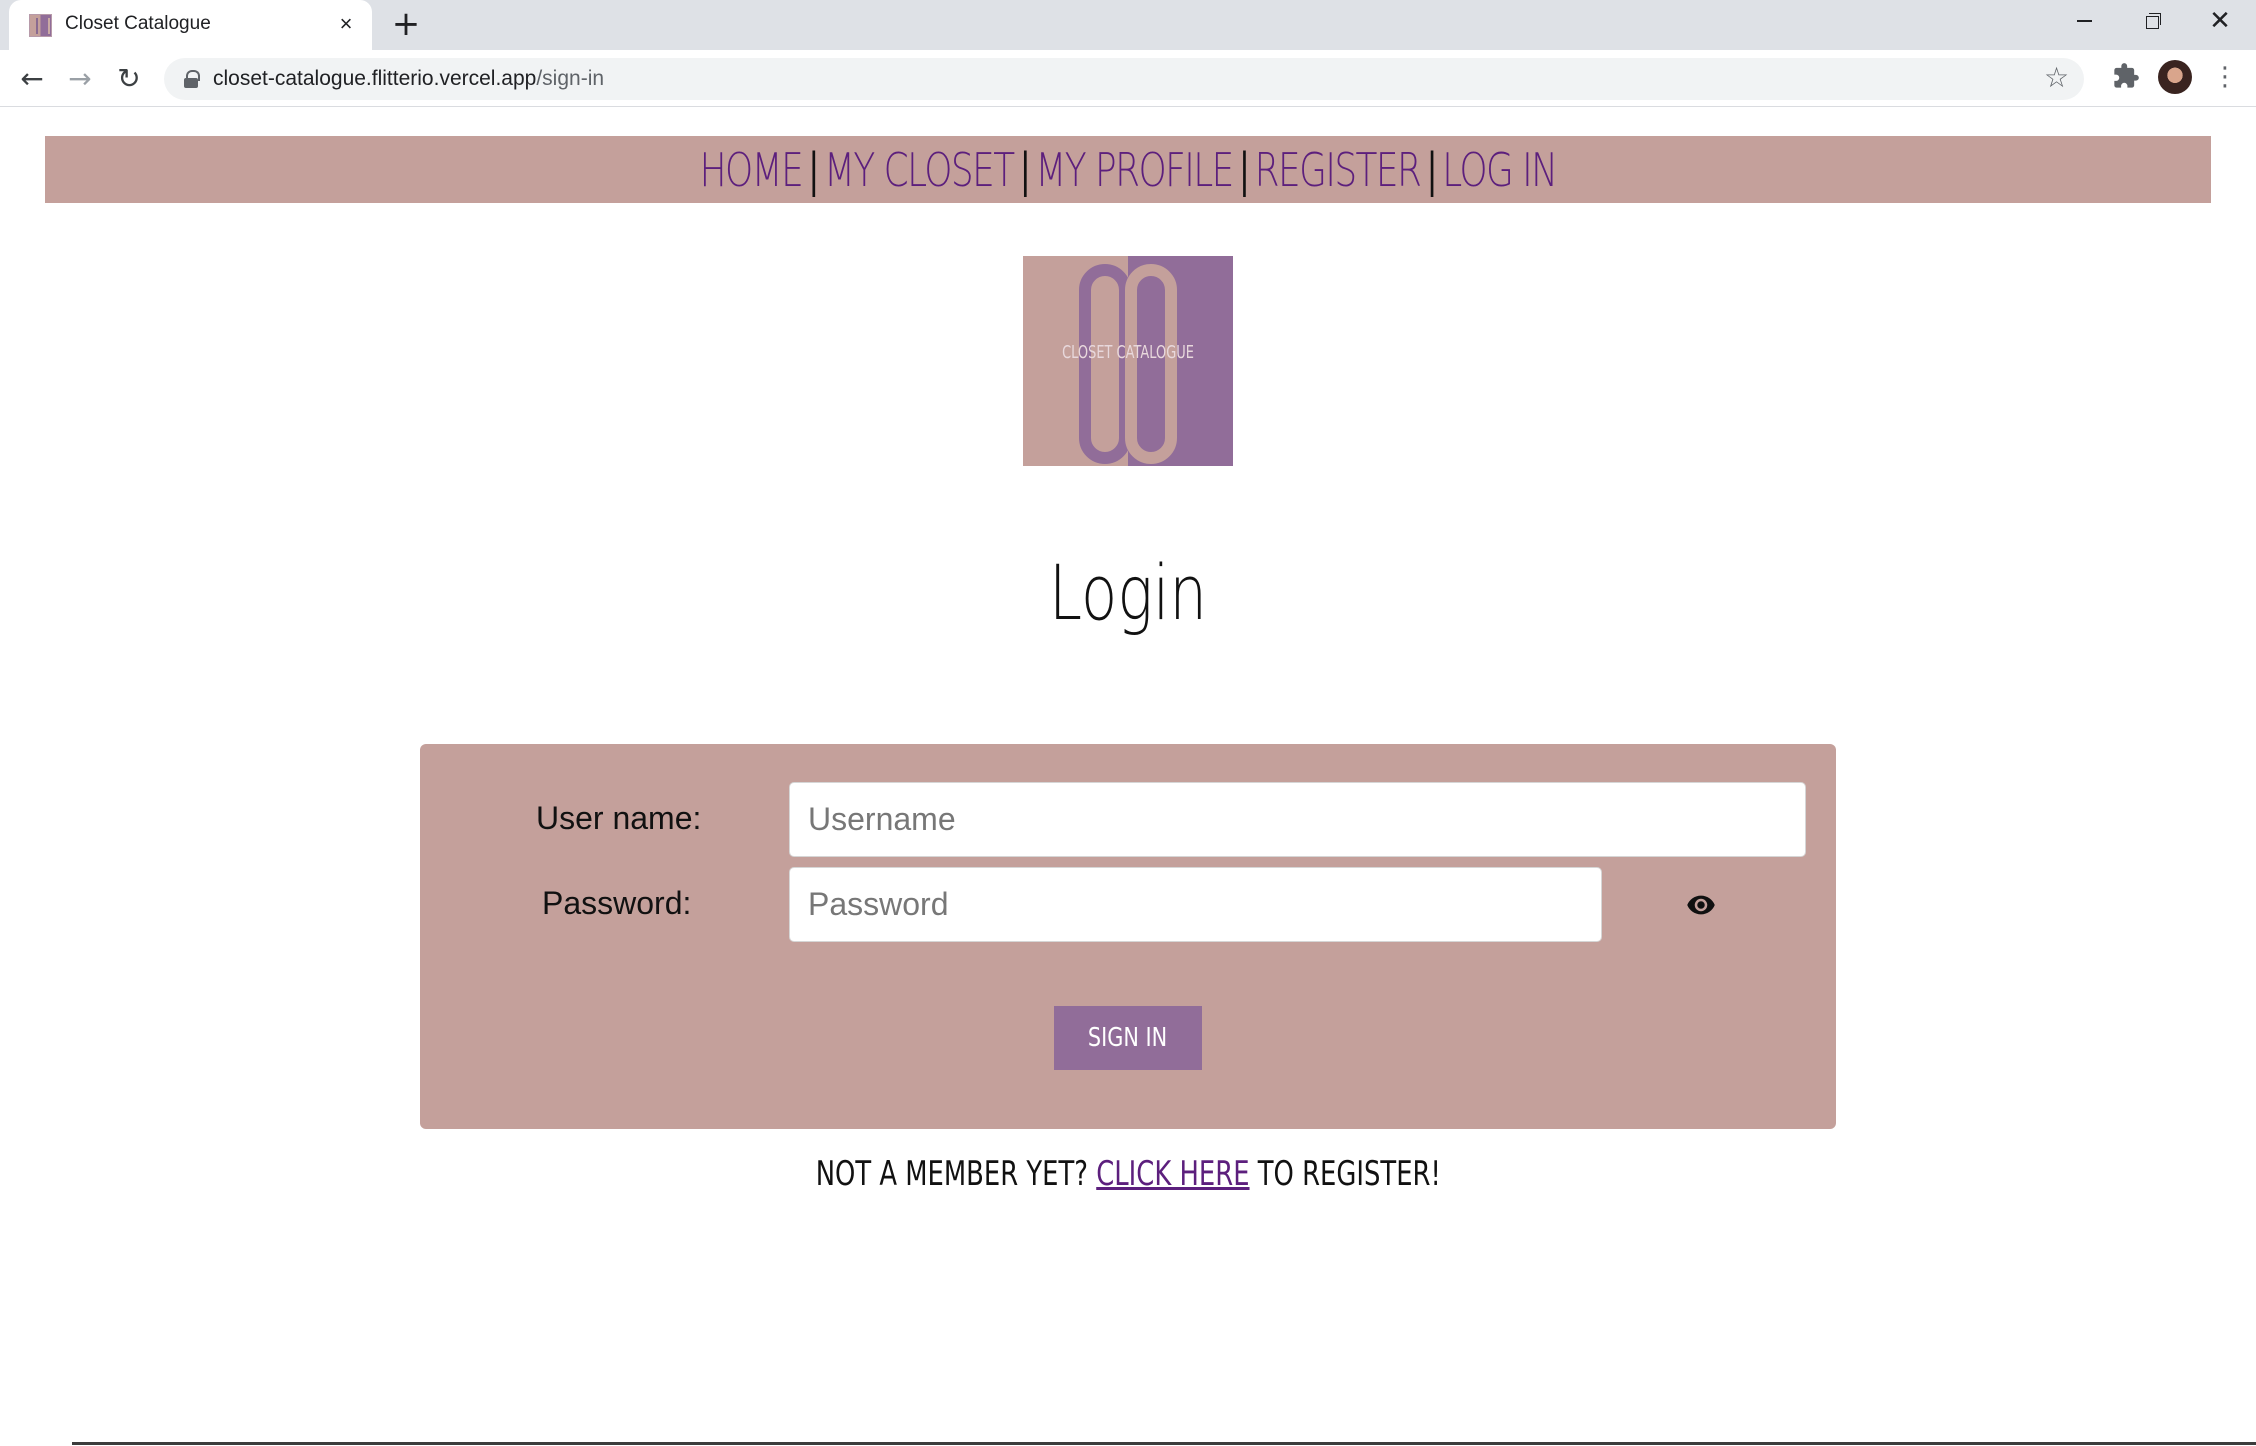  I want to click on username-label: User name:, so click(619, 818).